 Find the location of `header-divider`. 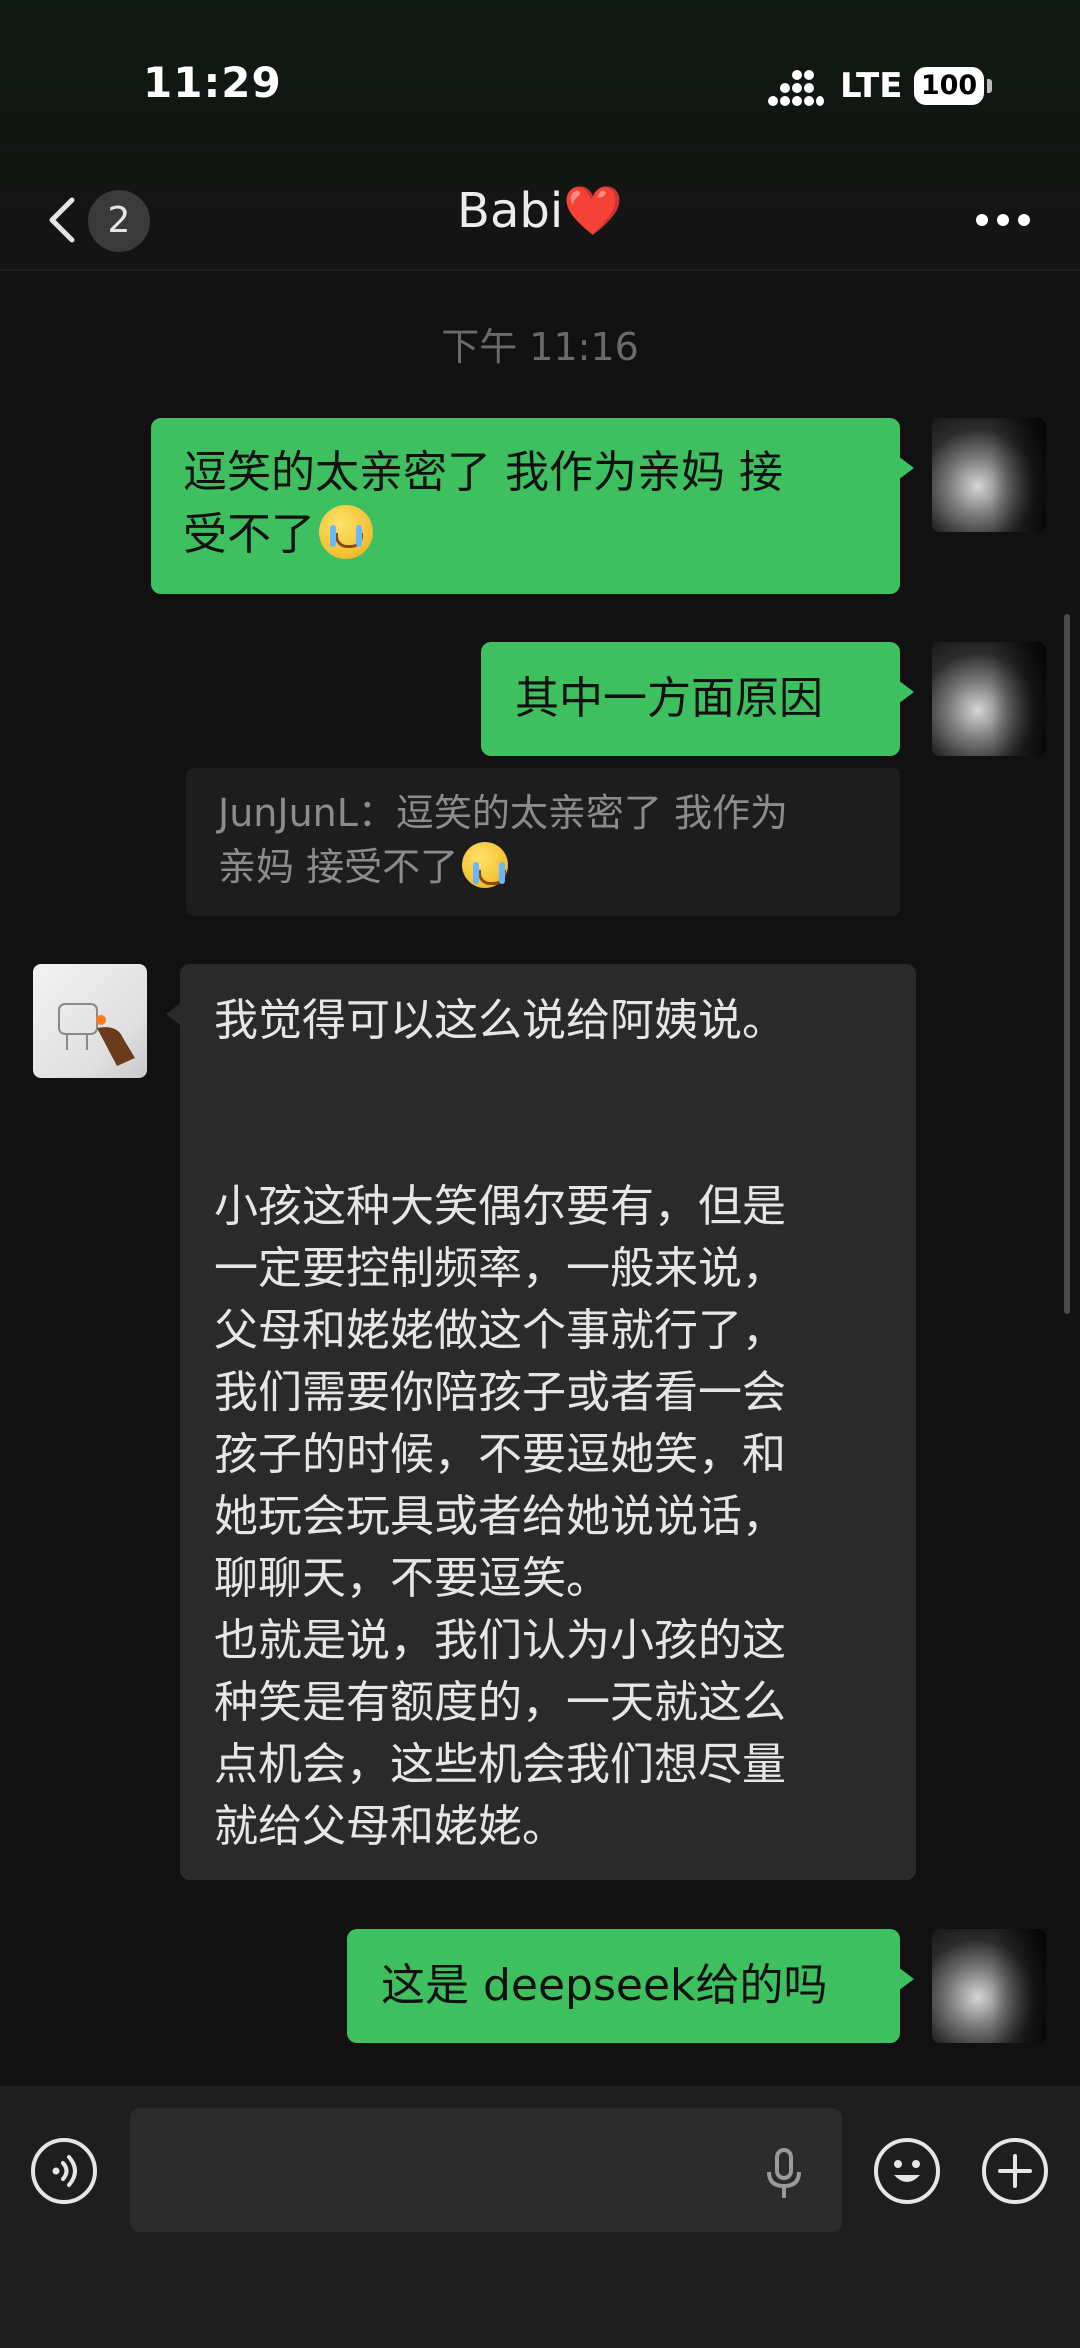

header-divider is located at coordinates (540, 270).